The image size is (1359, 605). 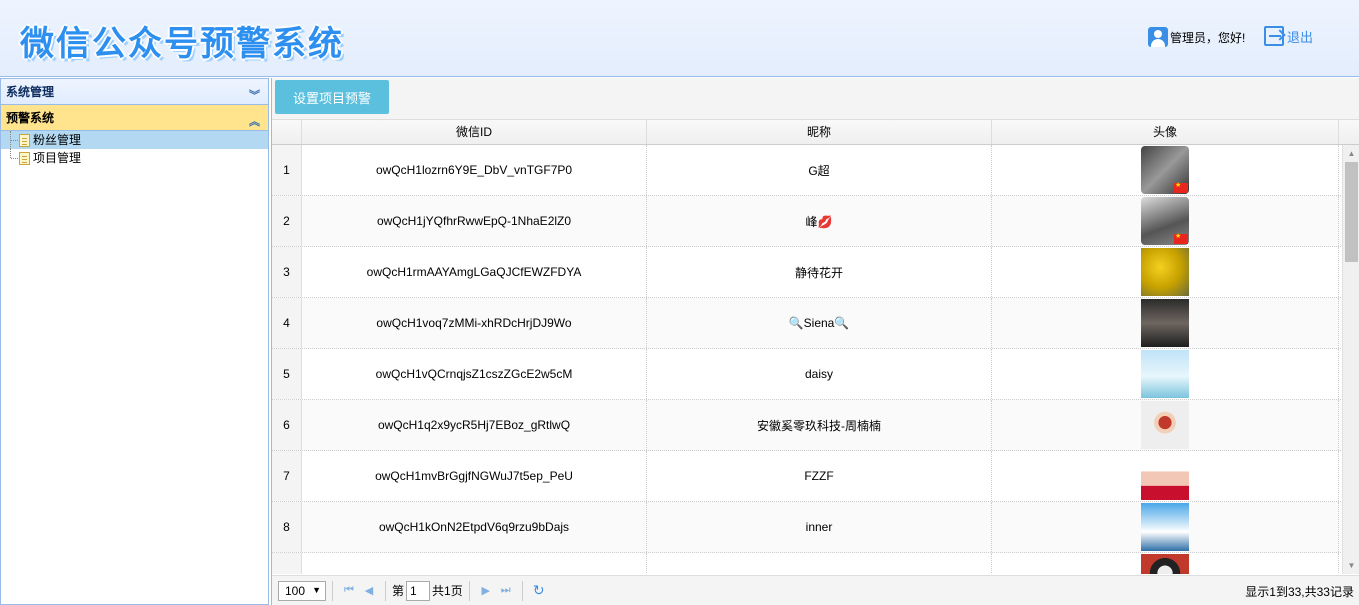 I want to click on prev-page-icon: ◀, so click(x=369, y=591).